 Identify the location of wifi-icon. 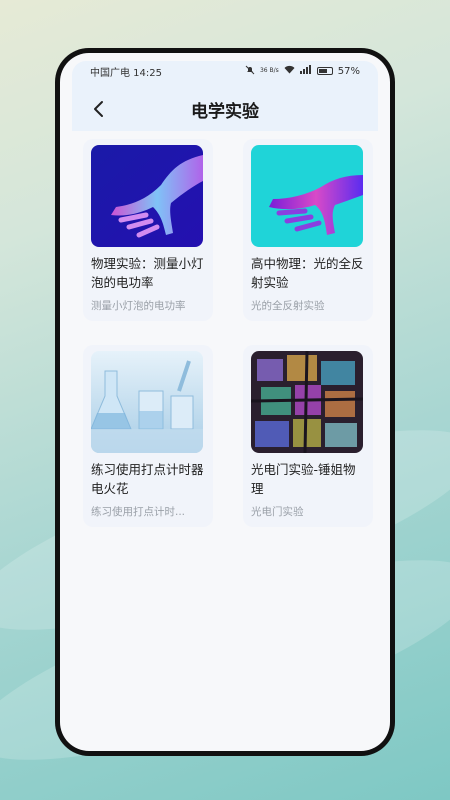
(289, 71).